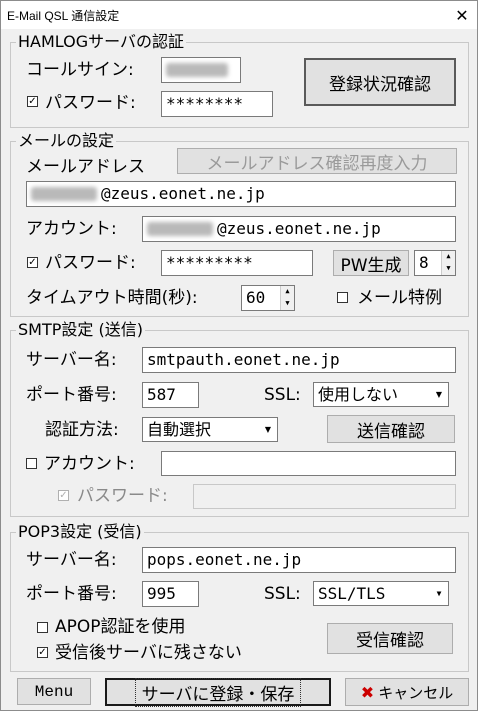 The width and height of the screenshot is (478, 711). Describe the element at coordinates (170, 594) in the screenshot. I see `pop3-port-field: 995` at that location.